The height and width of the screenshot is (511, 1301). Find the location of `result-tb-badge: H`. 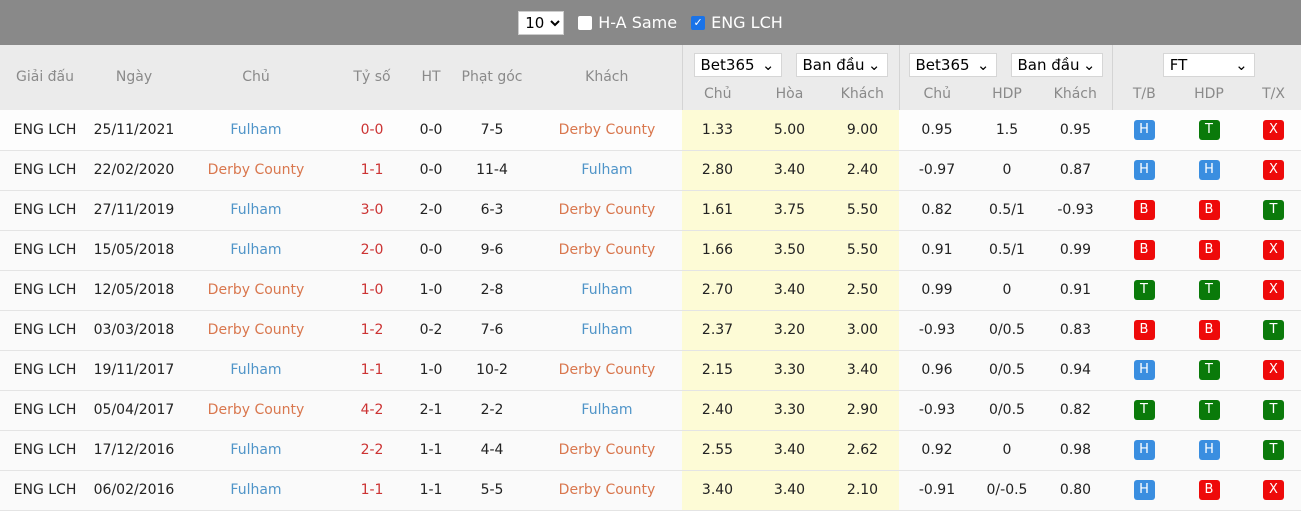

result-tb-badge: H is located at coordinates (1144, 490).